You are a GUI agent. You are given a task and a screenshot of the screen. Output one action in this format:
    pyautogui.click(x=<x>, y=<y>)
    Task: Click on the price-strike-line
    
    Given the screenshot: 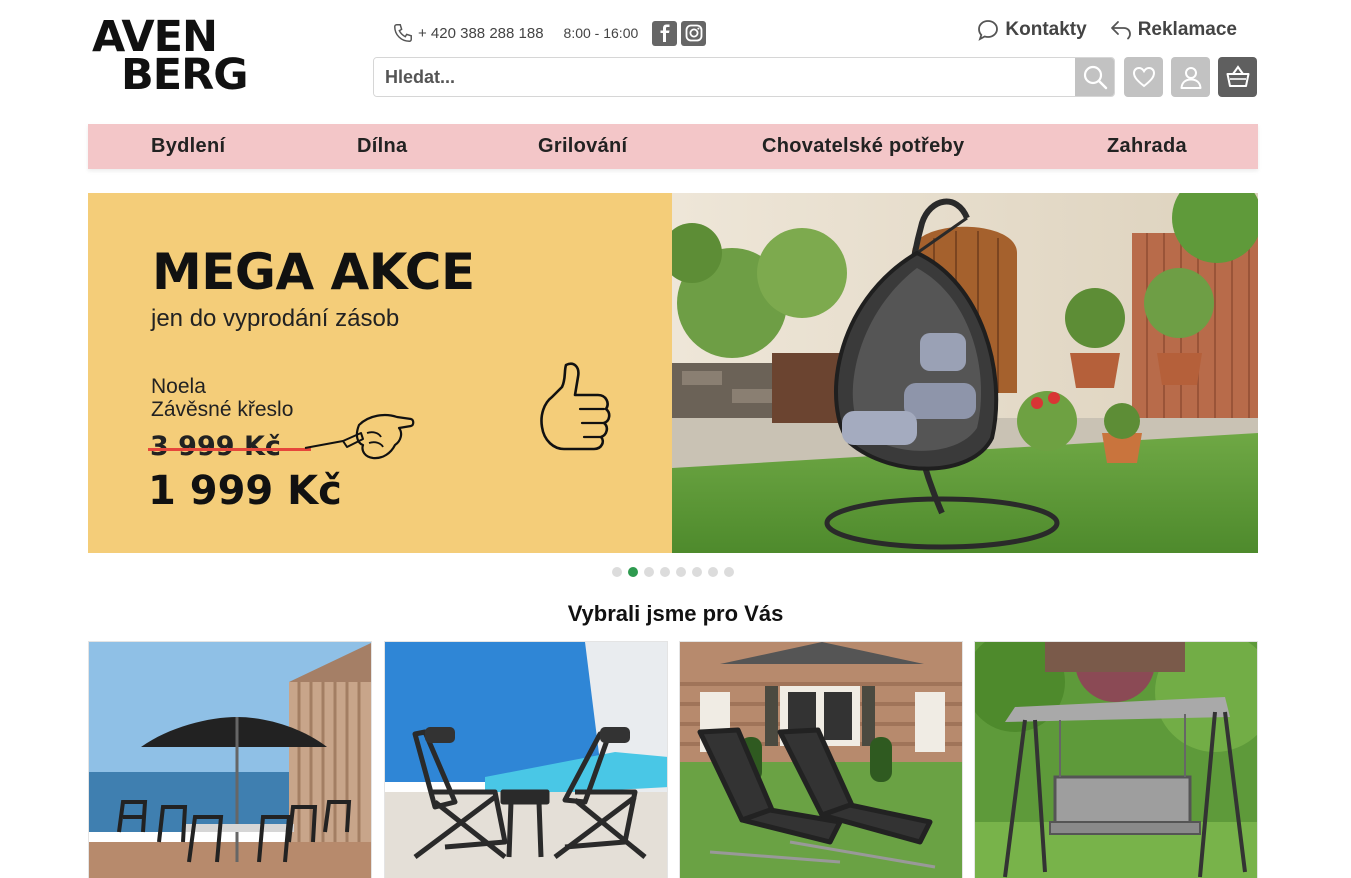 What is the action you would take?
    pyautogui.click(x=229, y=449)
    